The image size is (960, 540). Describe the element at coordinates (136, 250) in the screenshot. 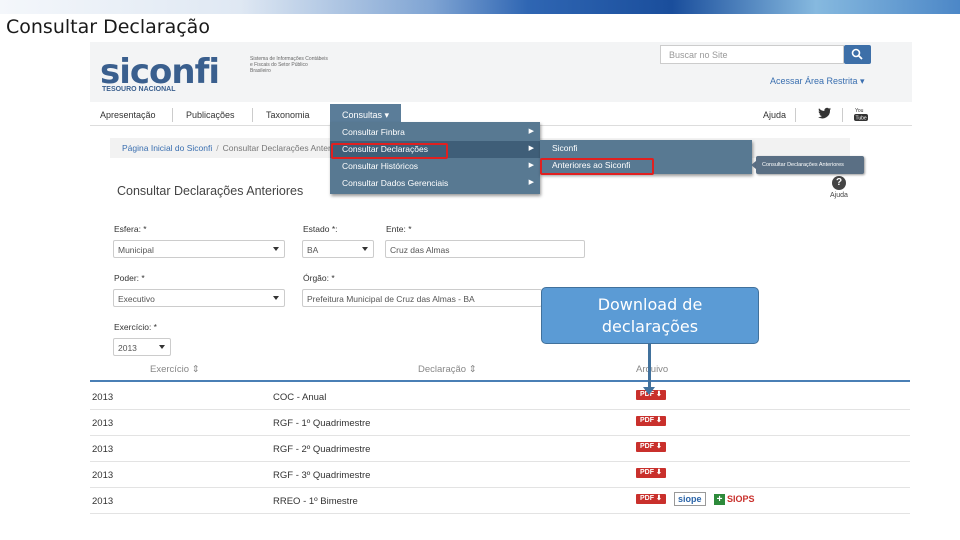

I see `esfera-value: Municipal` at that location.